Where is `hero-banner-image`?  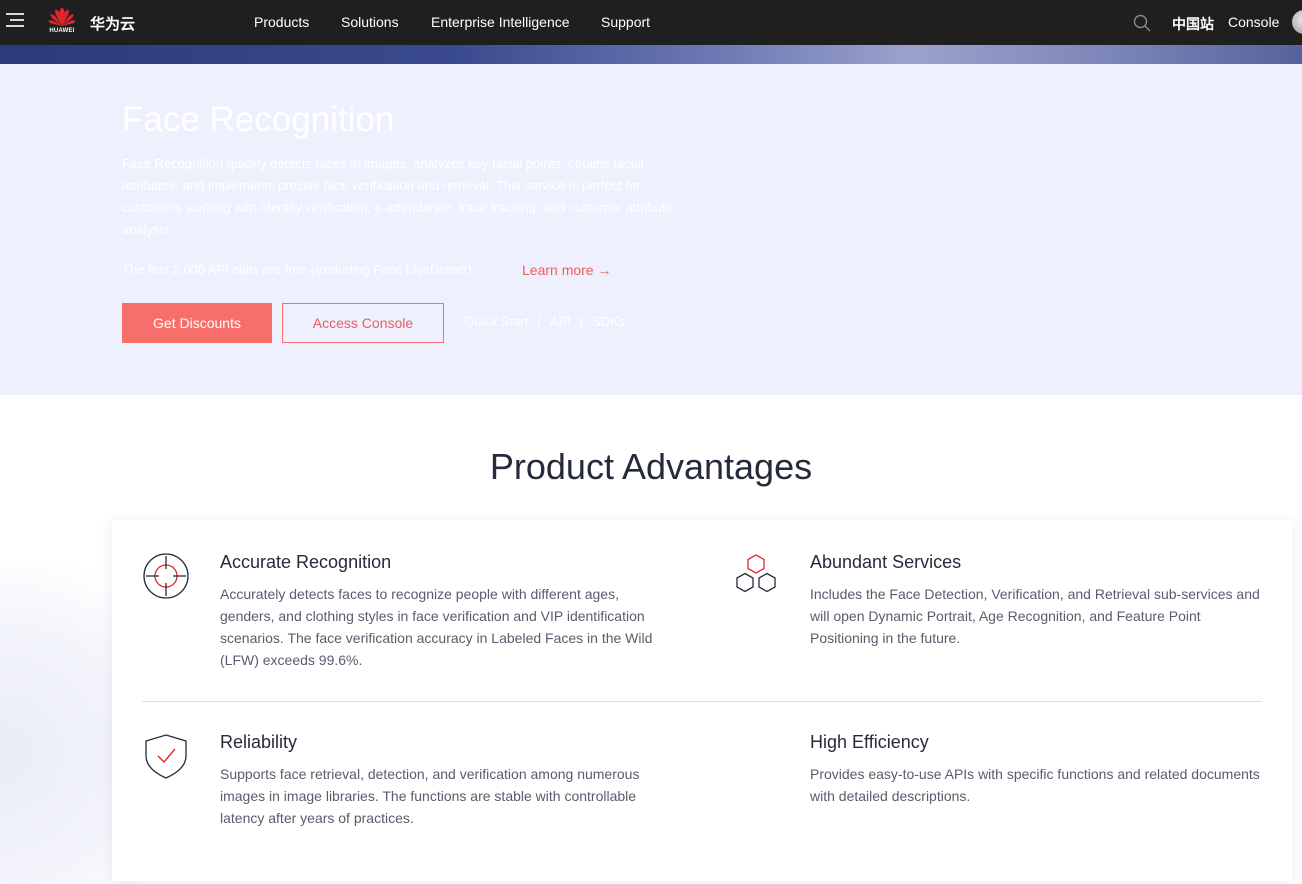
hero-banner-image is located at coordinates (651, 54).